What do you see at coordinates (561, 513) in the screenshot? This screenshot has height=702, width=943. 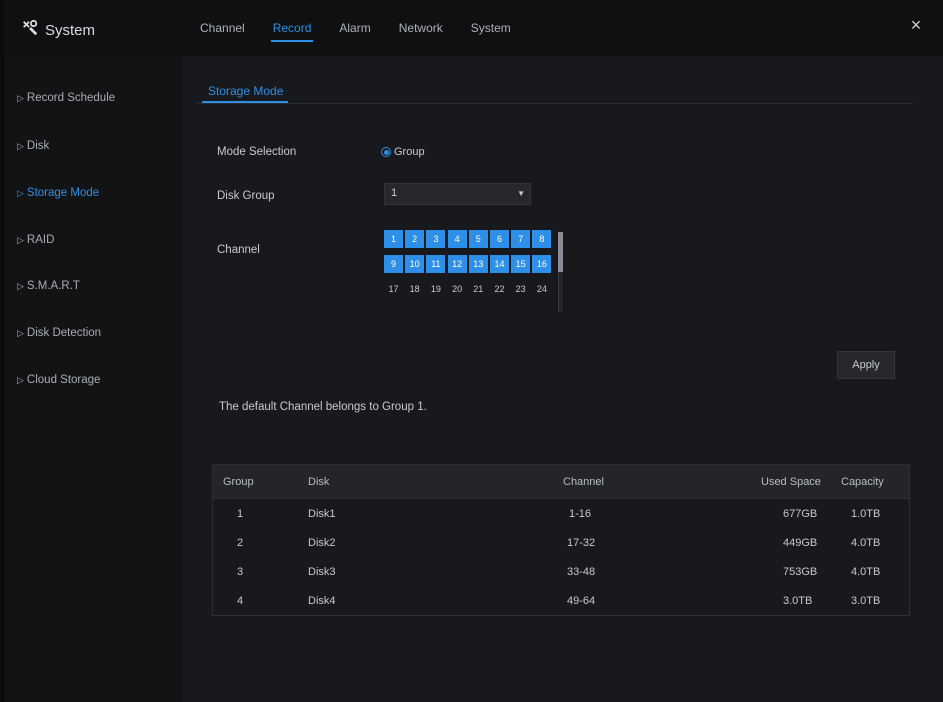 I see `table-row: 1 Disk1 1-16 677GB 1.0TB` at bounding box center [561, 513].